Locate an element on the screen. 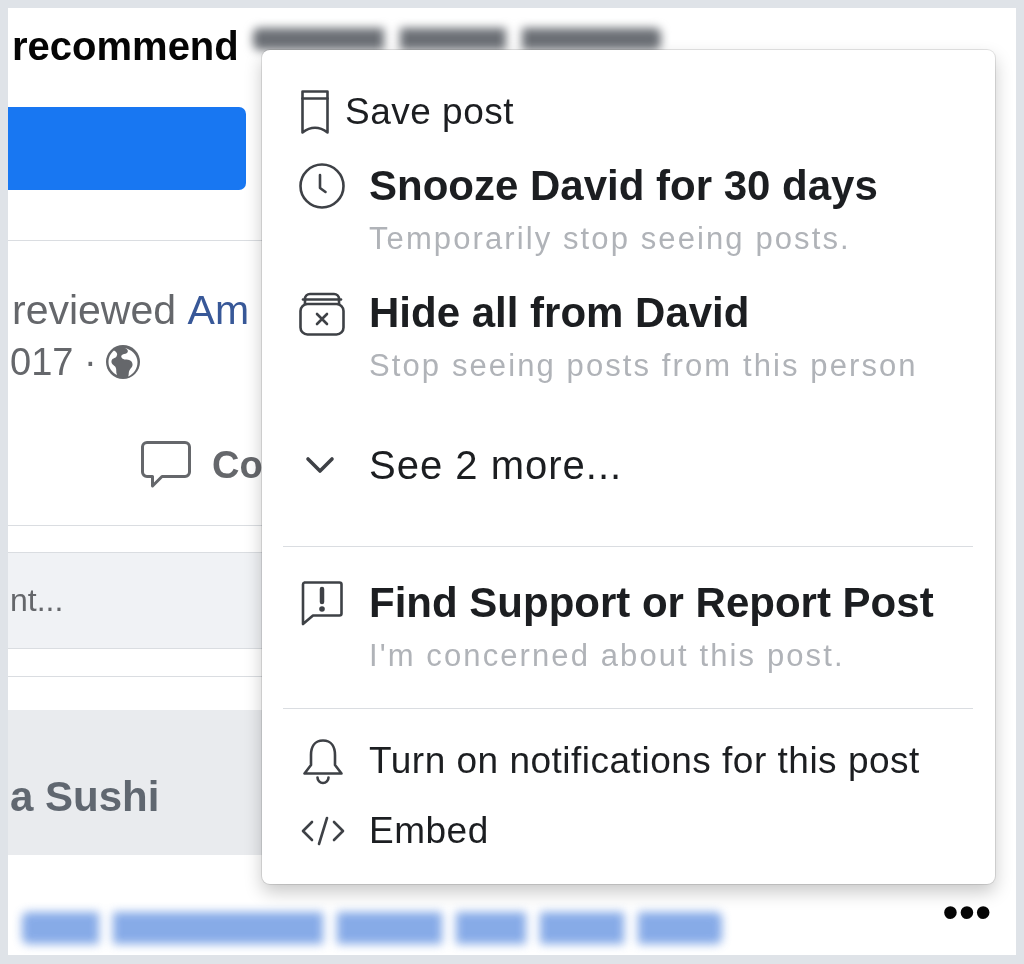 Image resolution: width=1024 pixels, height=964 pixels. clock-icon is located at coordinates (322, 186).